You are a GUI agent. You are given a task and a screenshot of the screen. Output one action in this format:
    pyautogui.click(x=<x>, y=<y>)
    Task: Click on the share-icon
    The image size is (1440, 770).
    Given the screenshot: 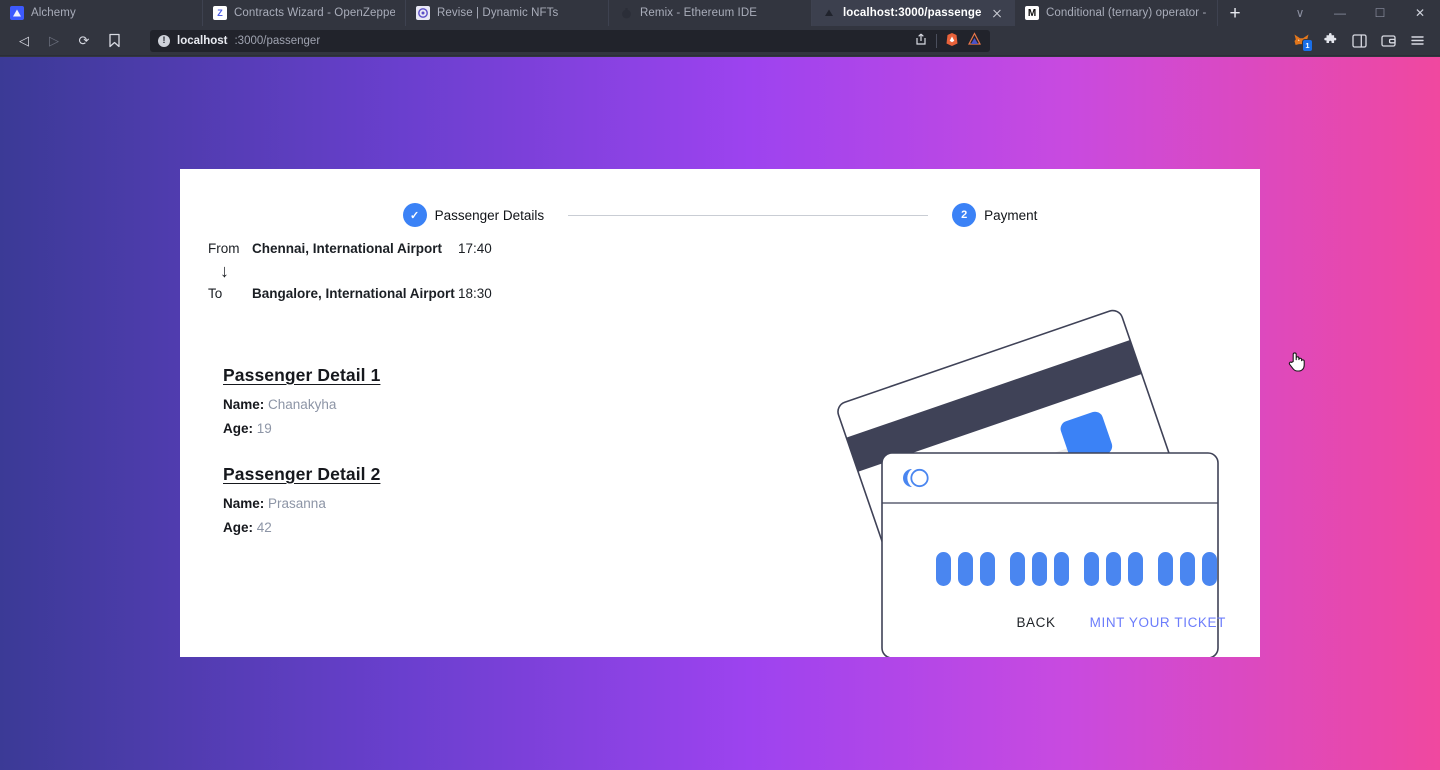 What is the action you would take?
    pyautogui.click(x=921, y=40)
    